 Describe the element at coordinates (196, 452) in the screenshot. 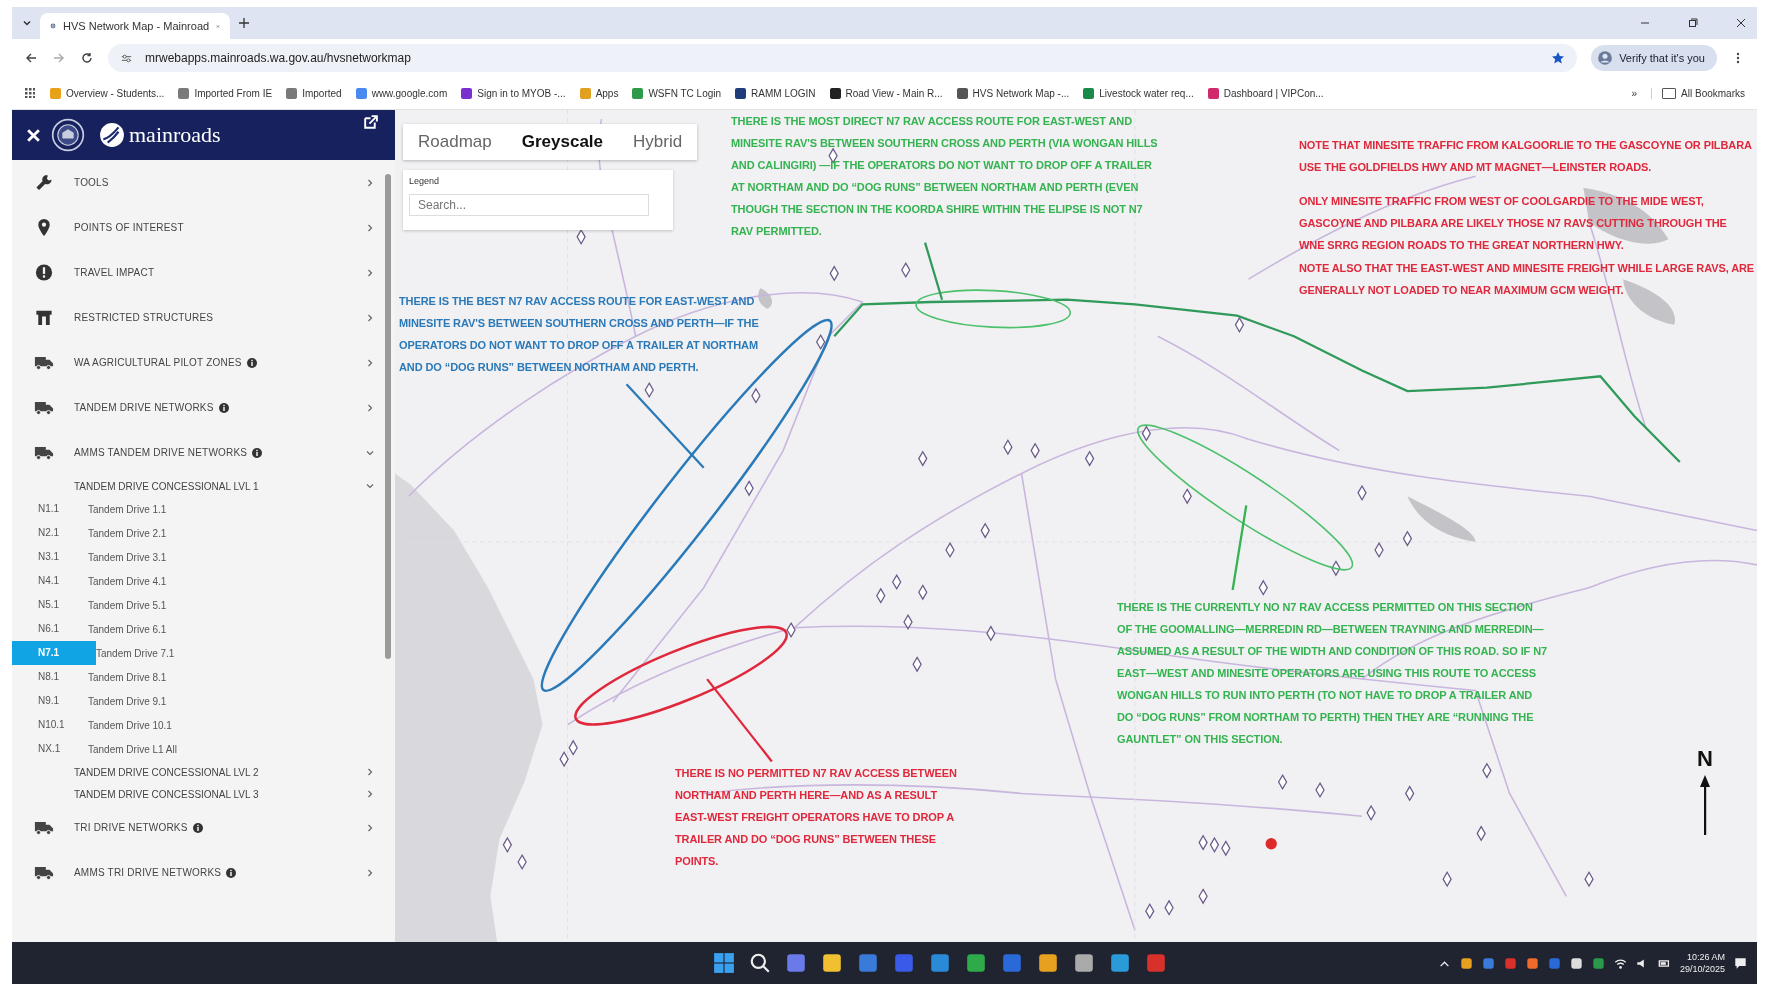

I see `menu-item: AMMS TANDEM DRIVE NETWORKS` at that location.